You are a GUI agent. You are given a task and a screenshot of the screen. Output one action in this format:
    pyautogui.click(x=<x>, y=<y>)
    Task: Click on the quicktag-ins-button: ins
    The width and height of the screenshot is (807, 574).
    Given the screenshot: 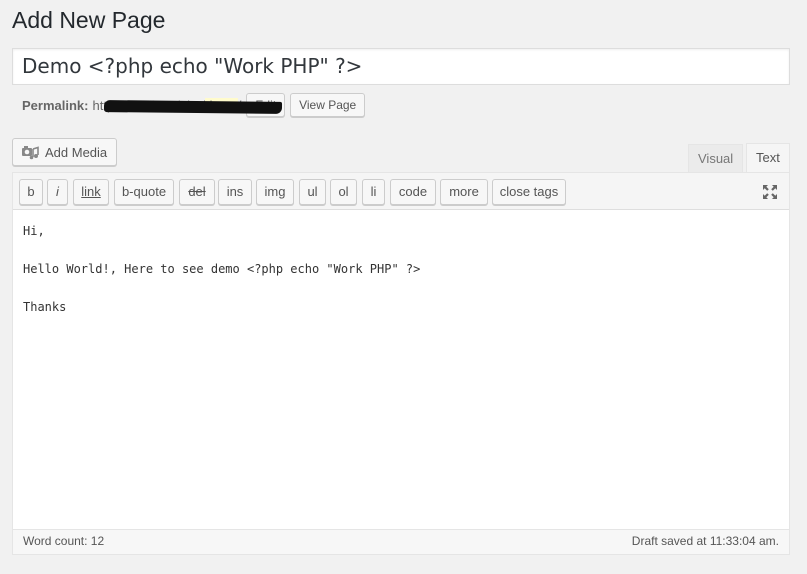 What is the action you would take?
    pyautogui.click(x=235, y=192)
    